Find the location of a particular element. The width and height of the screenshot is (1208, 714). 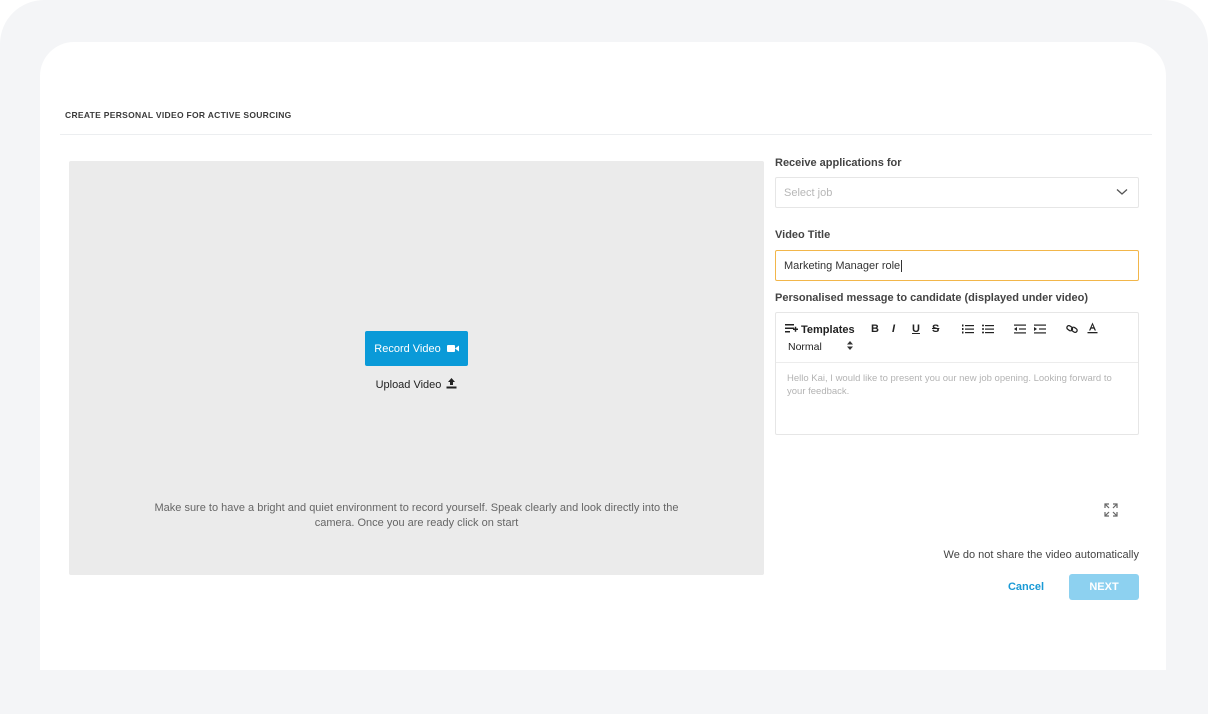

templates-icon is located at coordinates (791, 329).